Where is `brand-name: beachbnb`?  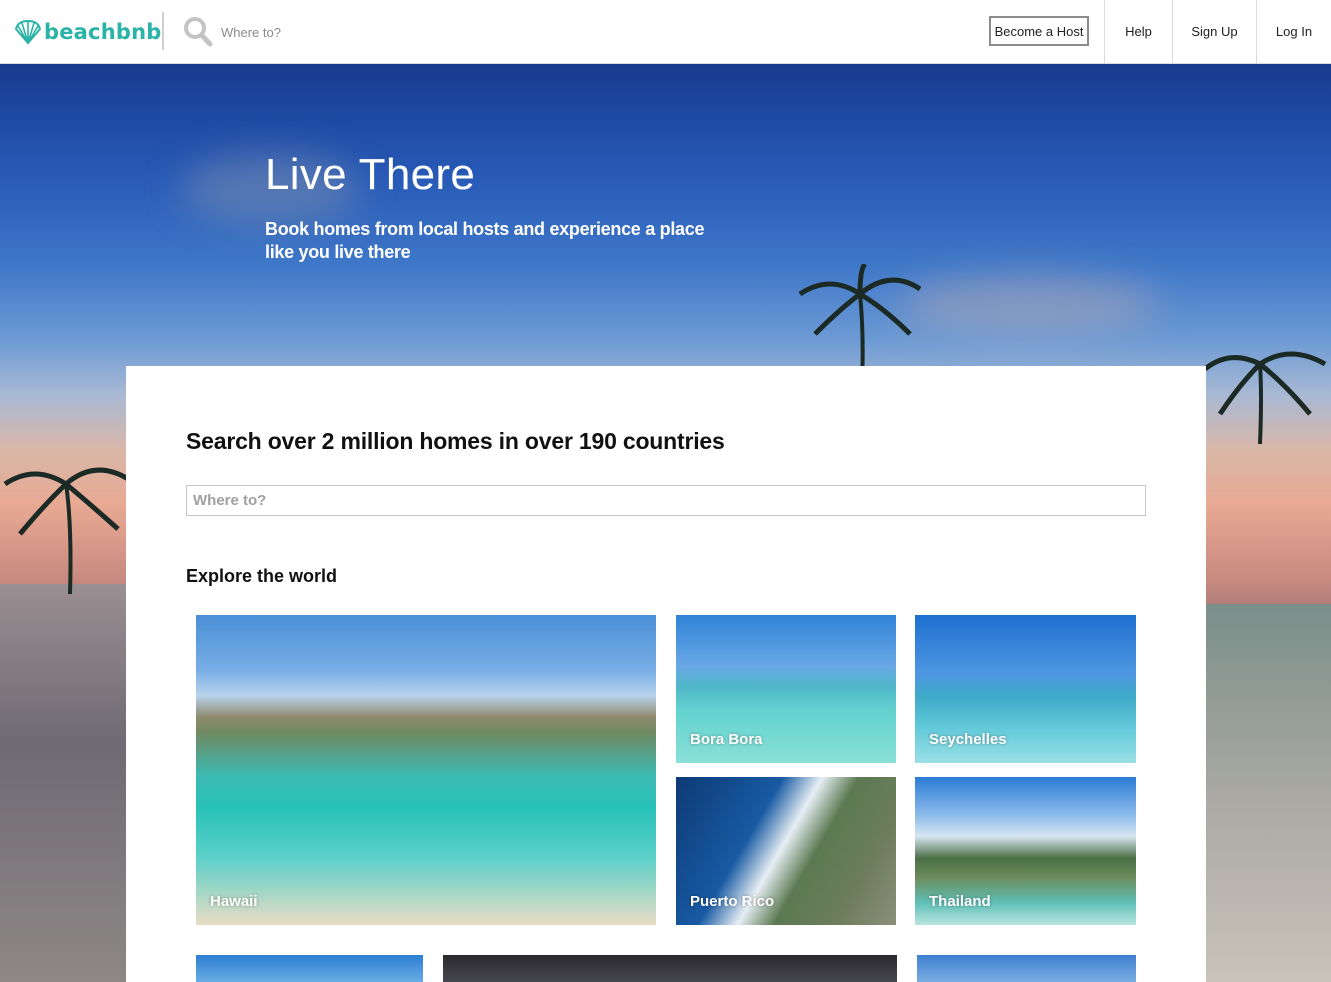 brand-name: beachbnb is located at coordinates (103, 32).